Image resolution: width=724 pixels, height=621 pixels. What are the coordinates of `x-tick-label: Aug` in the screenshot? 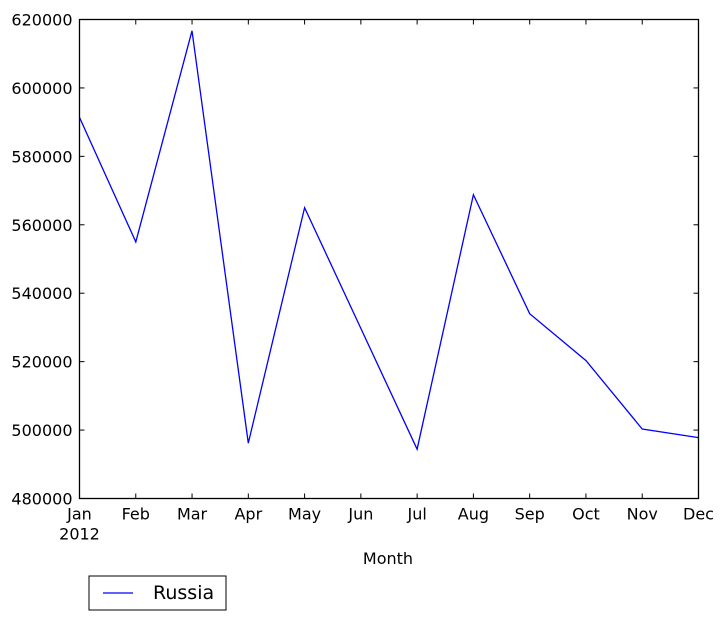 It's located at (473, 514).